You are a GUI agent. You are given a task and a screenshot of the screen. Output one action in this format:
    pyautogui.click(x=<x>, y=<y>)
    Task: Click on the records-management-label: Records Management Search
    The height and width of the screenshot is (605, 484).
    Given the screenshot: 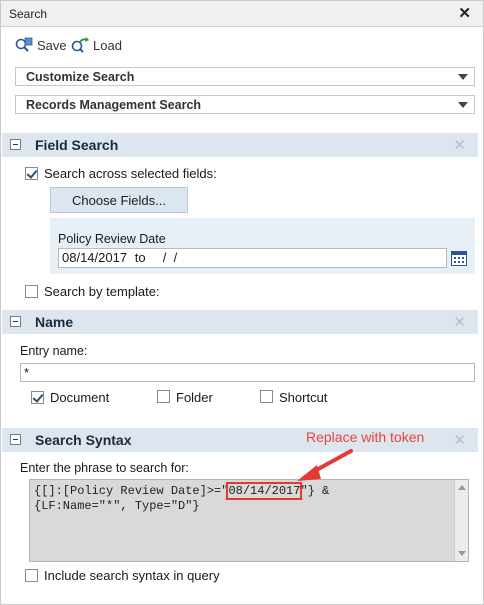 What is the action you would take?
    pyautogui.click(x=114, y=105)
    